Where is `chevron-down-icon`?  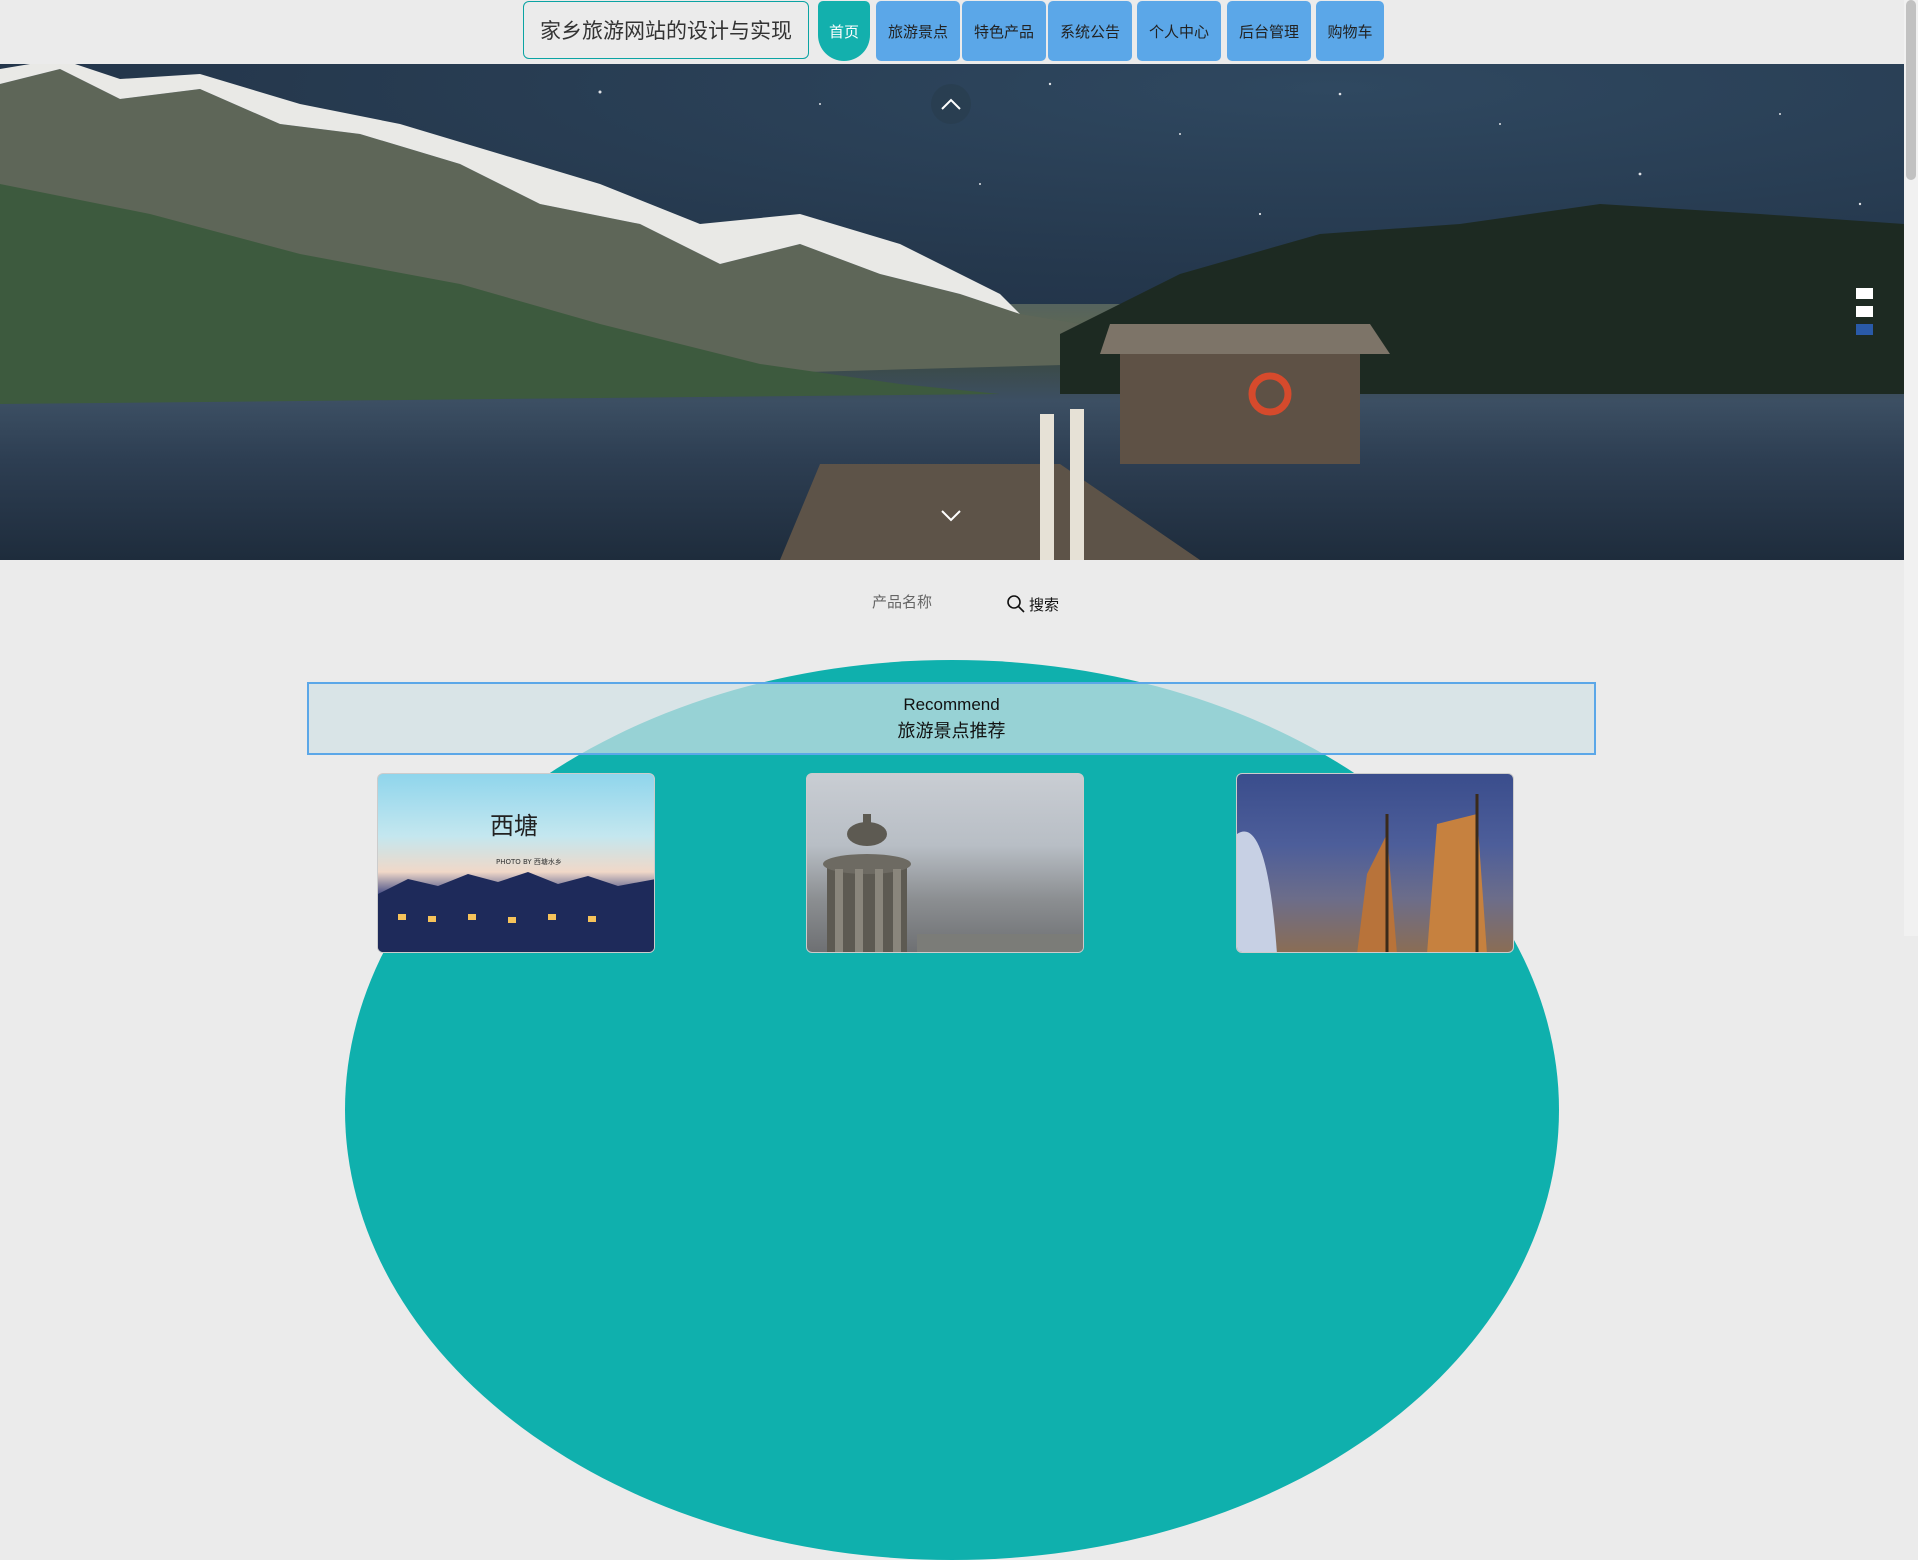
chevron-down-icon is located at coordinates (951, 516).